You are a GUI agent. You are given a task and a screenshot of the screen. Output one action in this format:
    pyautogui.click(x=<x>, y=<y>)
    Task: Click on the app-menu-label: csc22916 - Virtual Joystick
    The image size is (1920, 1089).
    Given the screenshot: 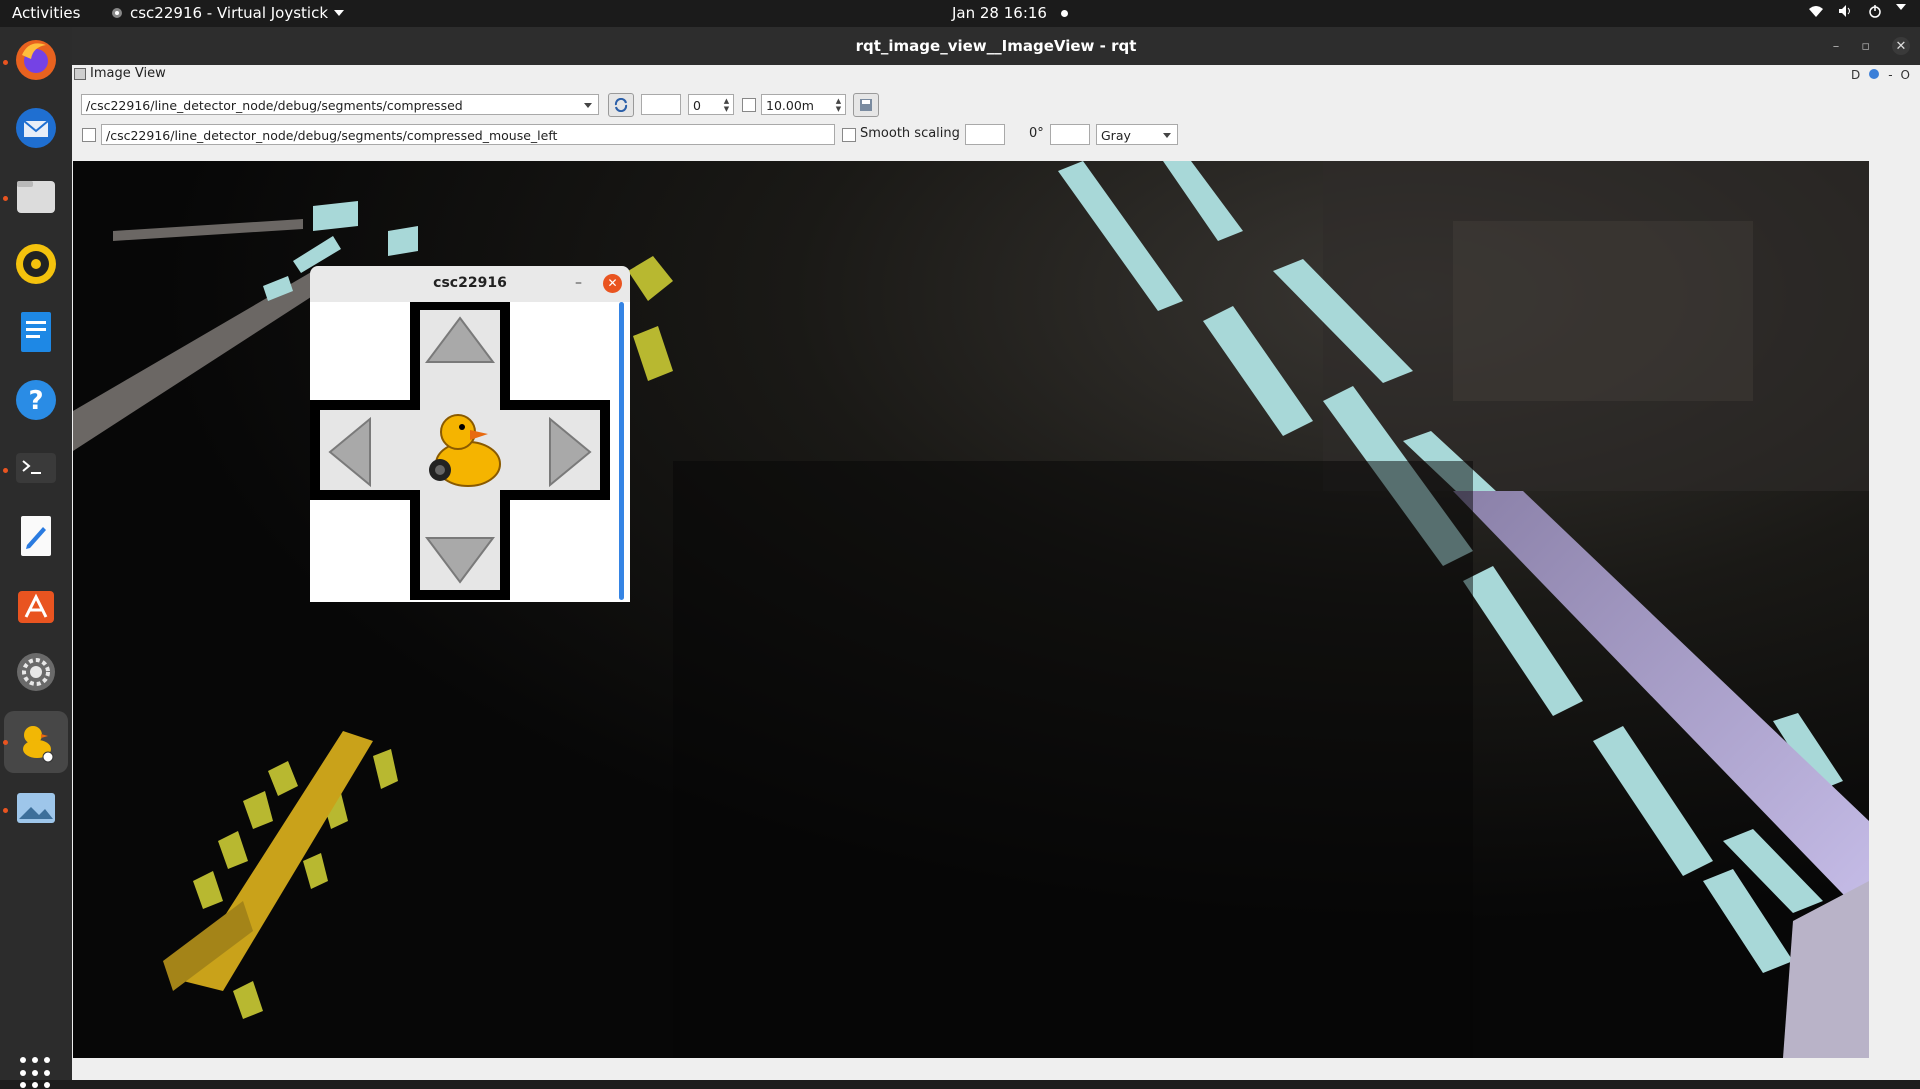 What is the action you would take?
    pyautogui.click(x=229, y=13)
    